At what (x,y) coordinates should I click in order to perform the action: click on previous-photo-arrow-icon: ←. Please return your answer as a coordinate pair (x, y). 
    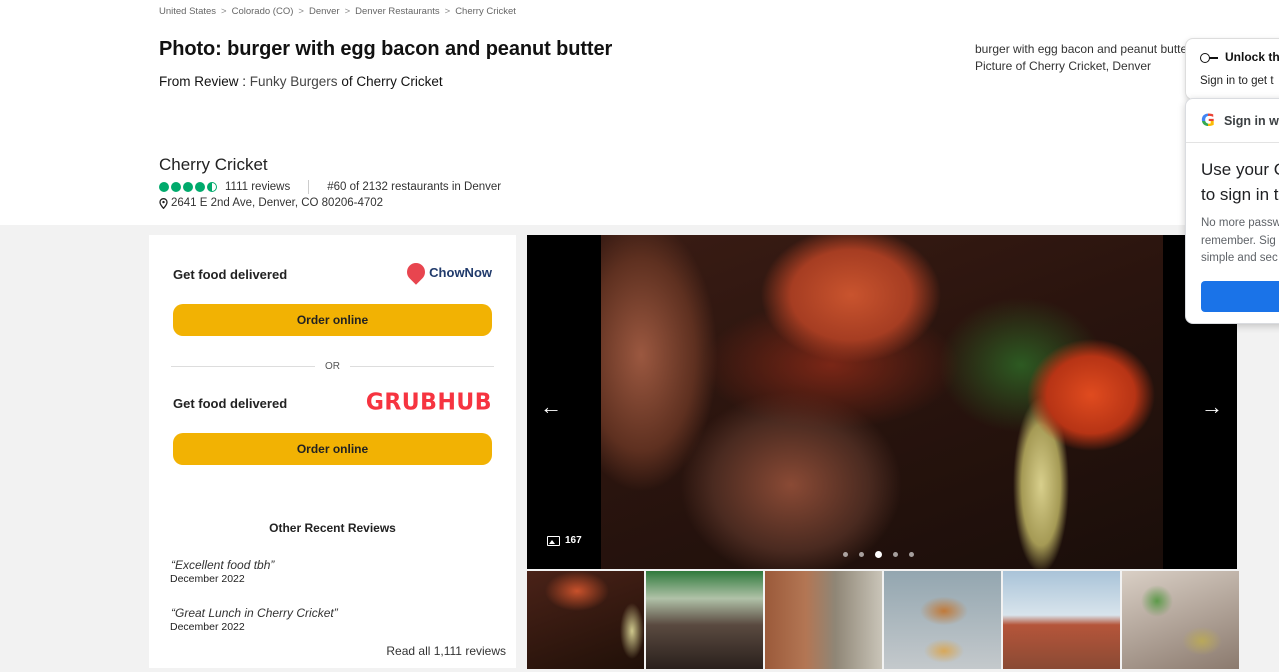
    Looking at the image, I should click on (551, 407).